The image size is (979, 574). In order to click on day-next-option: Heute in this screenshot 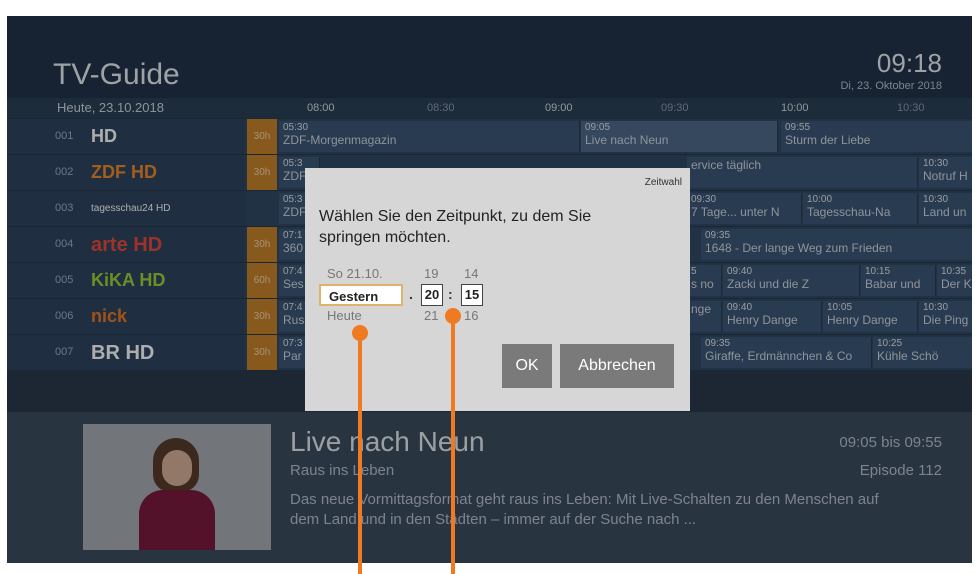, I will do `click(344, 315)`.